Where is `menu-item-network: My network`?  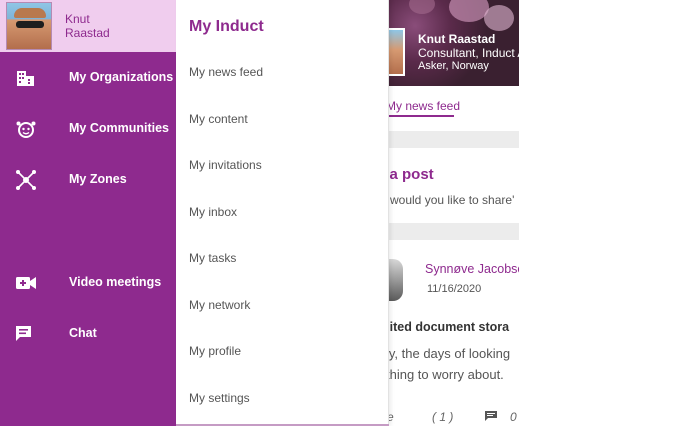
menu-item-network: My network is located at coordinates (219, 305).